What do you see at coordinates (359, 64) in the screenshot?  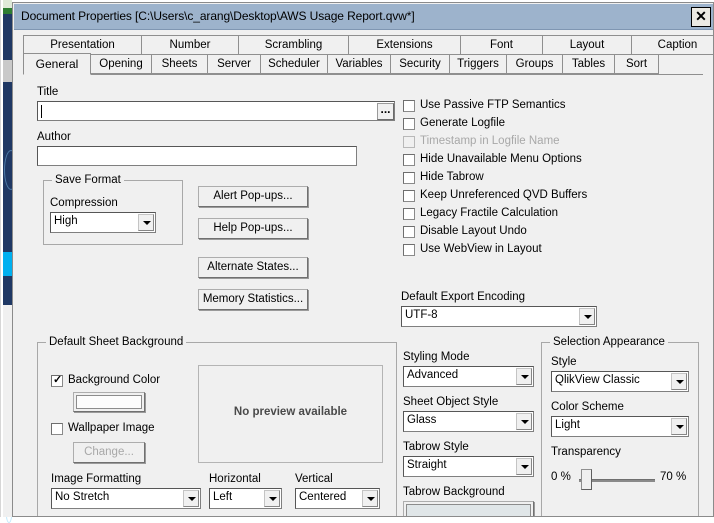 I see `tab-variables: Variables` at bounding box center [359, 64].